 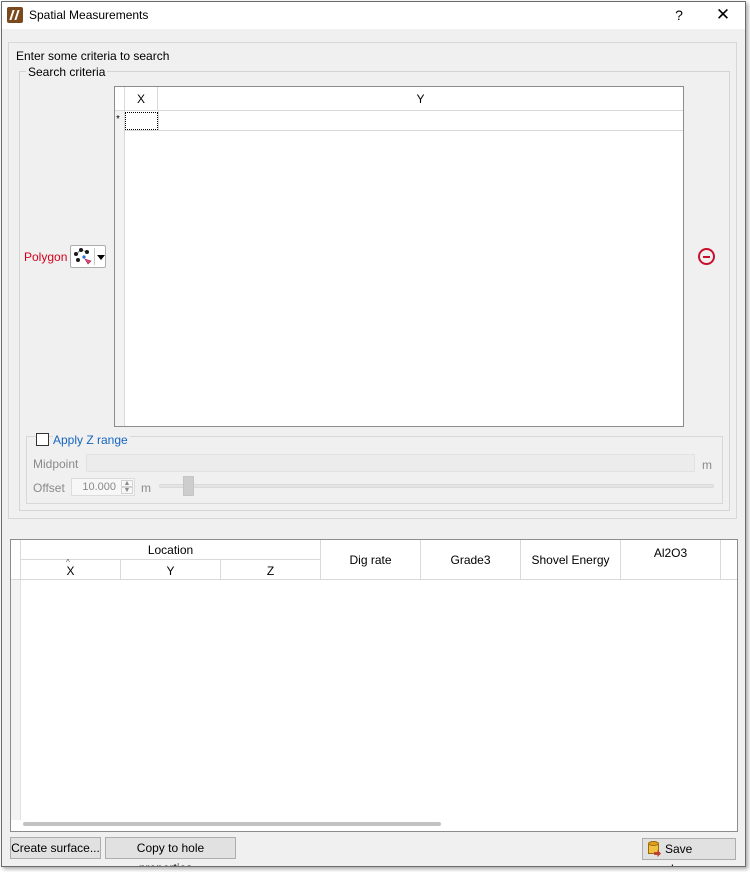 I want to click on close-button: ✕, so click(x=723, y=16).